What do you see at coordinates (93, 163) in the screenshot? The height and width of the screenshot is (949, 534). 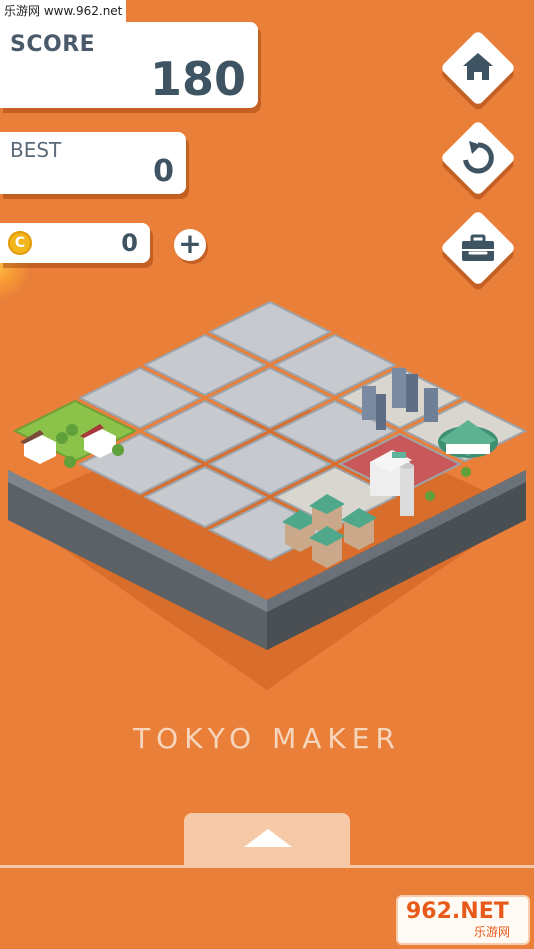 I see `best-panel: BEST 0` at bounding box center [93, 163].